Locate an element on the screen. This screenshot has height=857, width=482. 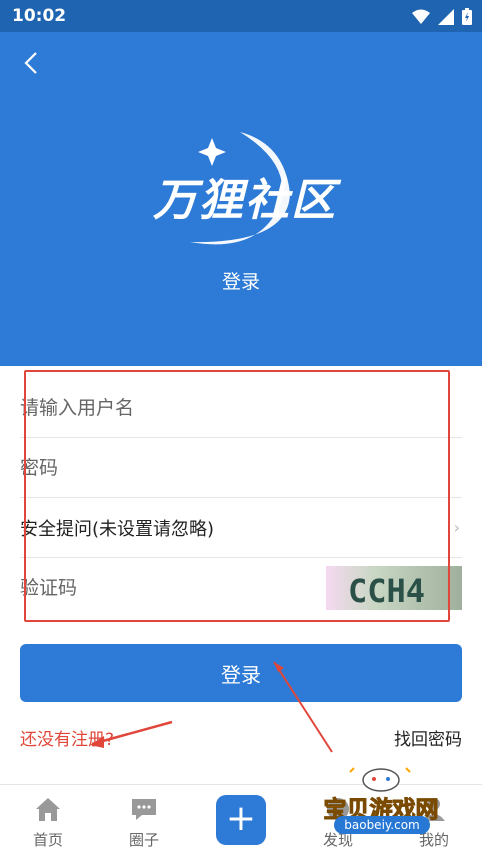
captcha-graphic: CCH4 is located at coordinates (394, 588).